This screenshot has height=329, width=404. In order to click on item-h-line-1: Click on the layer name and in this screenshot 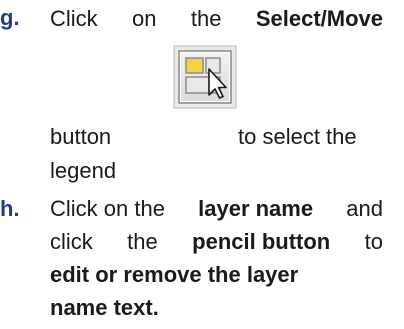, I will do `click(216, 209)`.